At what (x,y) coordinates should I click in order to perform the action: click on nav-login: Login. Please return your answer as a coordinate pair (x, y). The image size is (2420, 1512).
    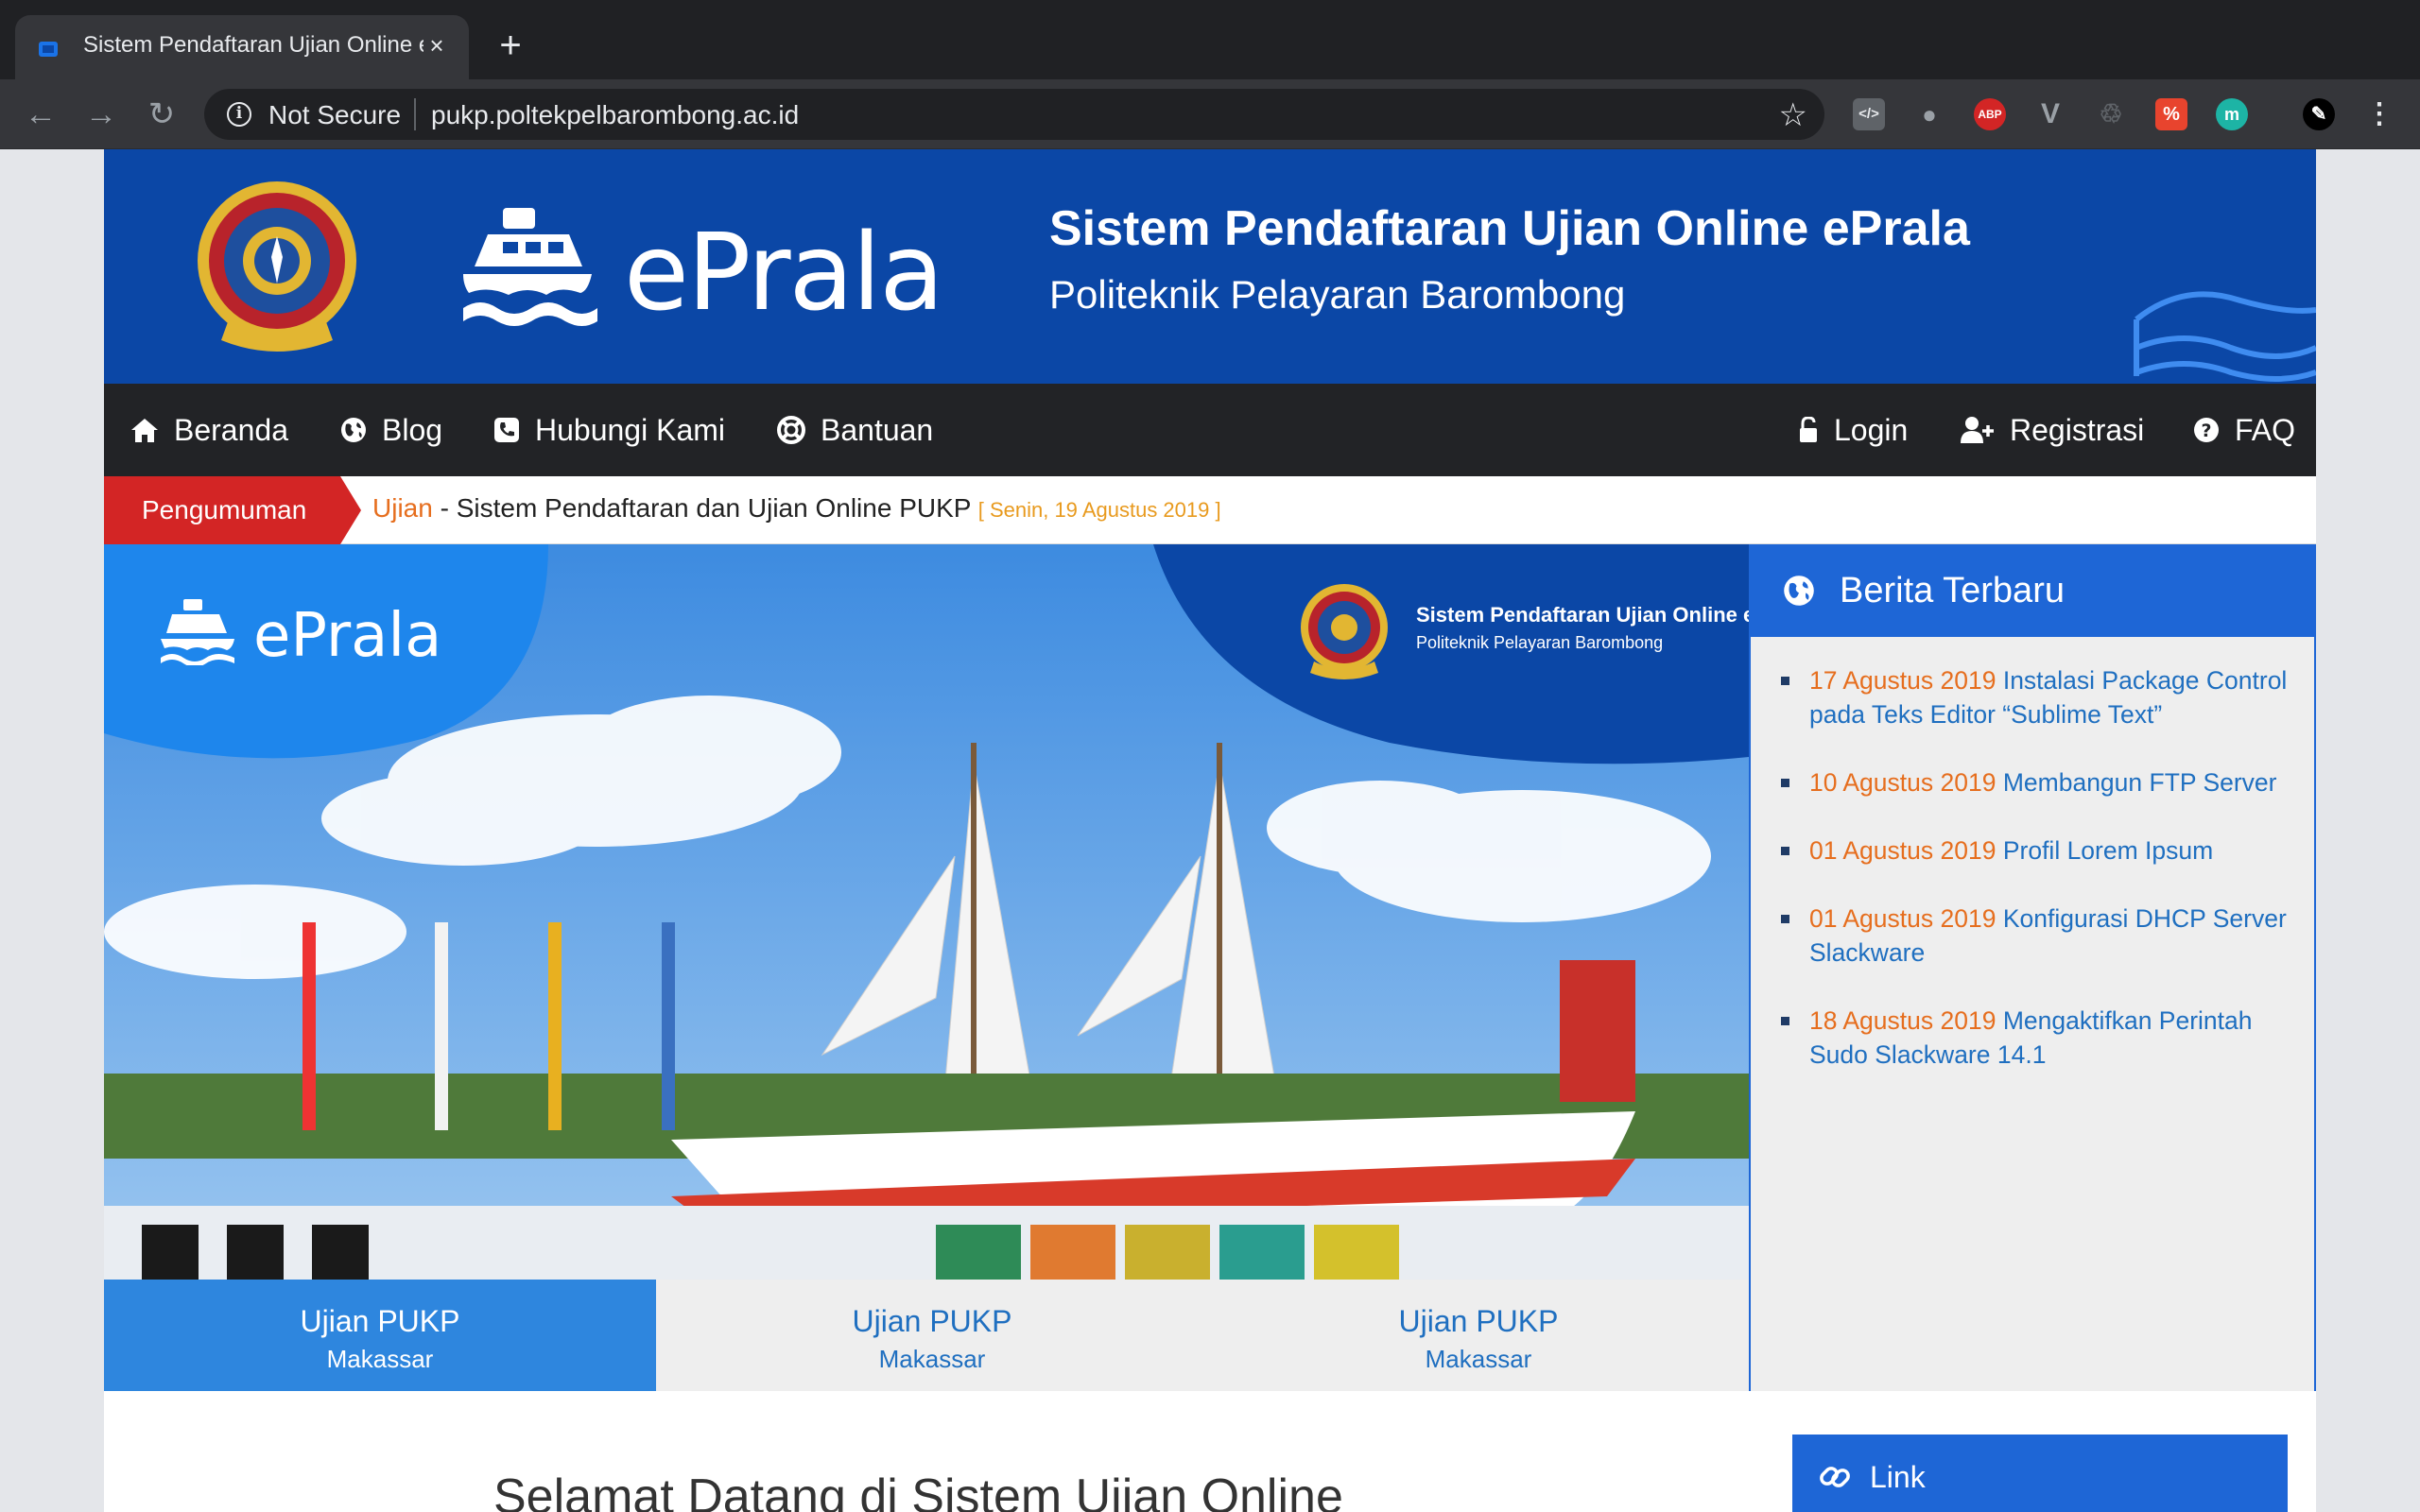
    Looking at the image, I should click on (1853, 430).